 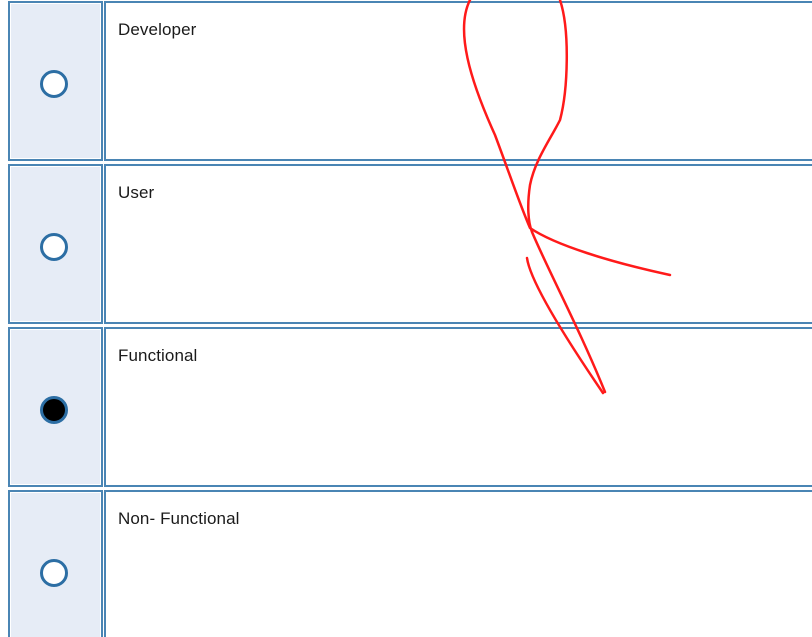 I want to click on radio-button-user, so click(x=54, y=247).